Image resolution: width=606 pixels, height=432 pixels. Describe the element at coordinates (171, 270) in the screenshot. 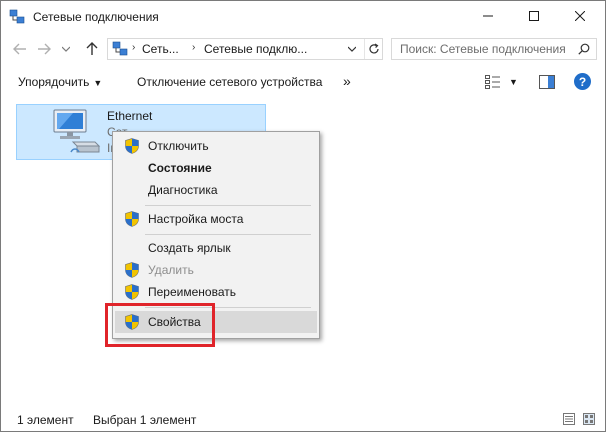

I see `menu-item-label: Удалить` at that location.